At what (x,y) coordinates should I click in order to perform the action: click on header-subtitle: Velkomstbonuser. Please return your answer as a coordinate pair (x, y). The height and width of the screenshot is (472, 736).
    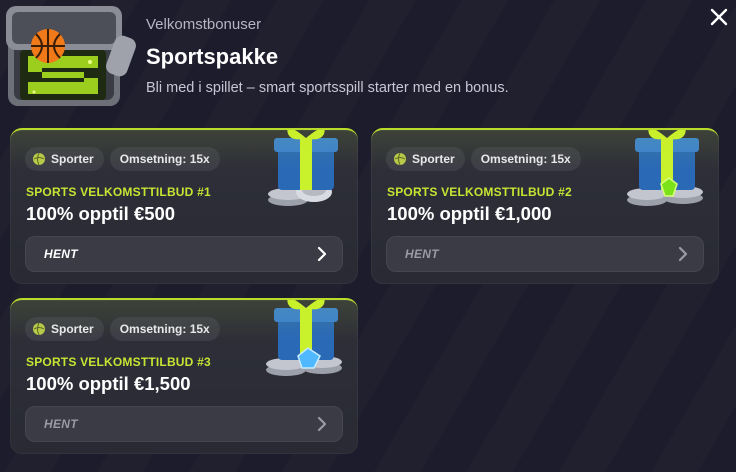
    Looking at the image, I should click on (204, 24).